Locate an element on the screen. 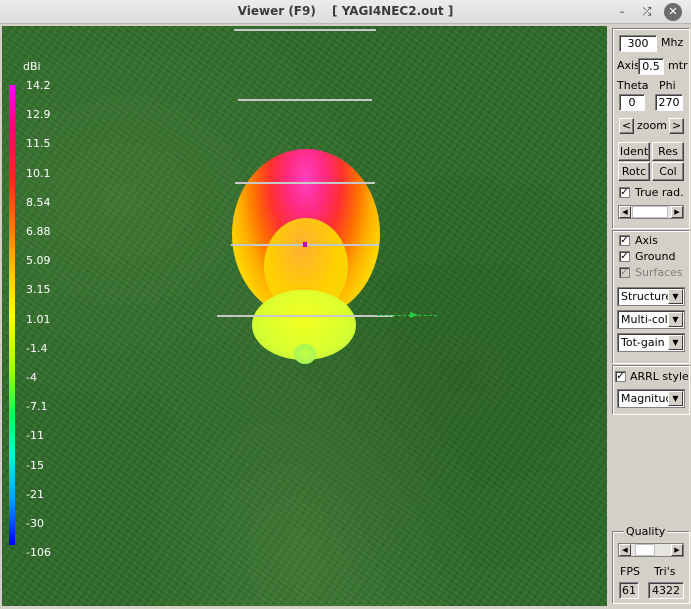 The width and height of the screenshot is (691, 609). ground-checkbox: ✓ is located at coordinates (624, 256).